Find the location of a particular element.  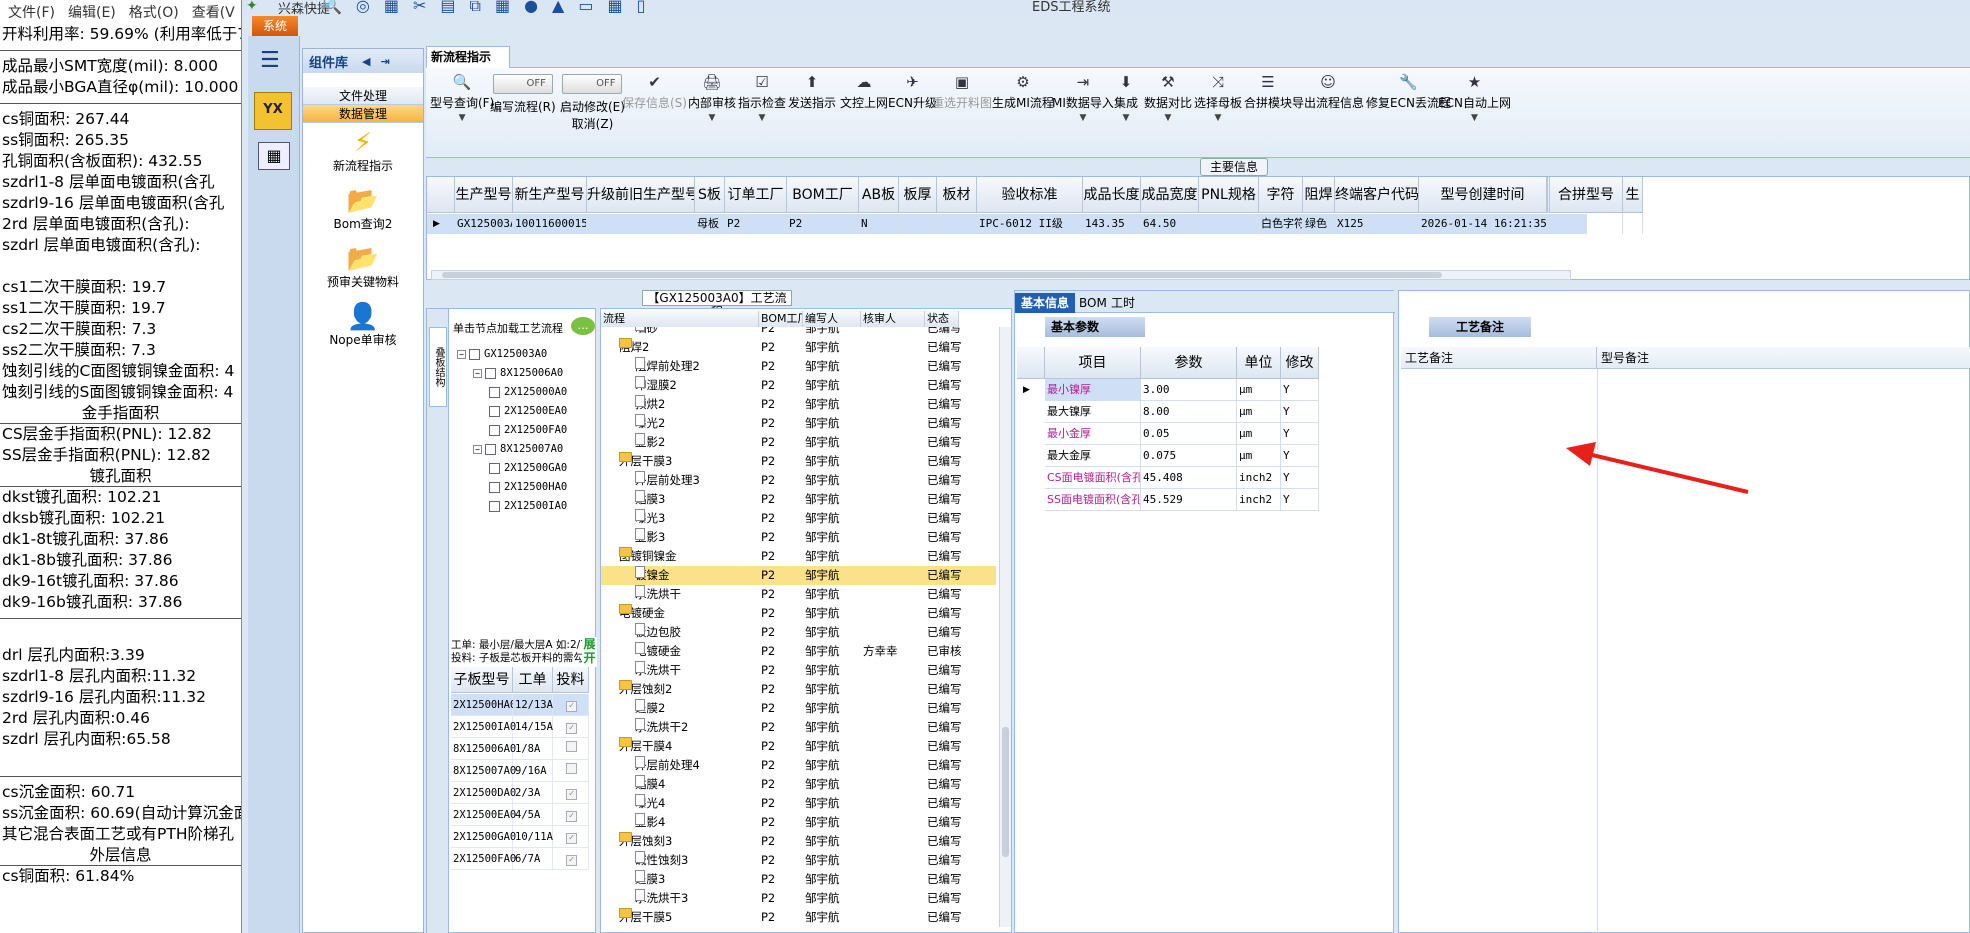

column-header: BOM工厂 is located at coordinates (781, 319).